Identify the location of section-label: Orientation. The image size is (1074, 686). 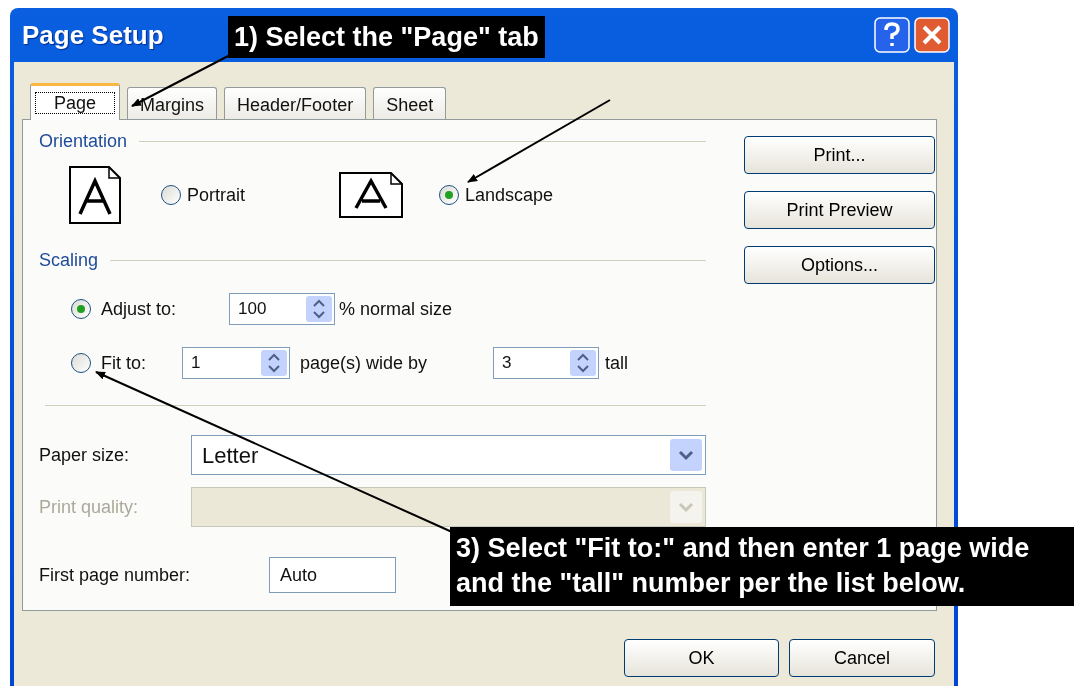
(83, 141).